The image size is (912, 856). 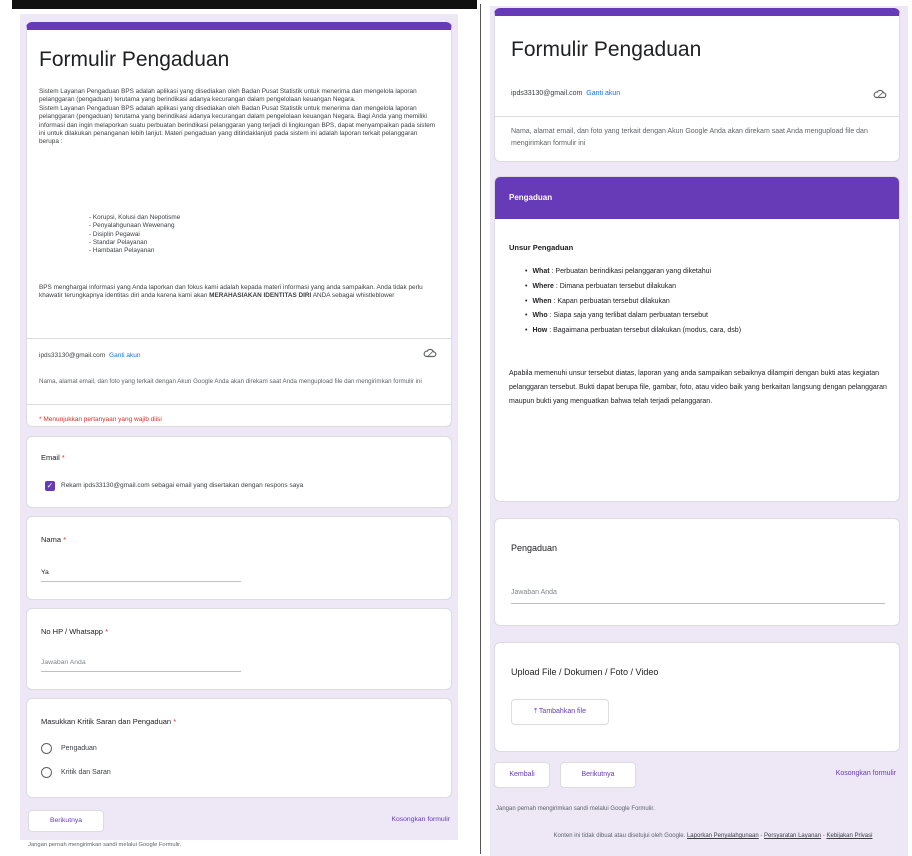 What do you see at coordinates (480, 429) in the screenshot?
I see `divider-line` at bounding box center [480, 429].